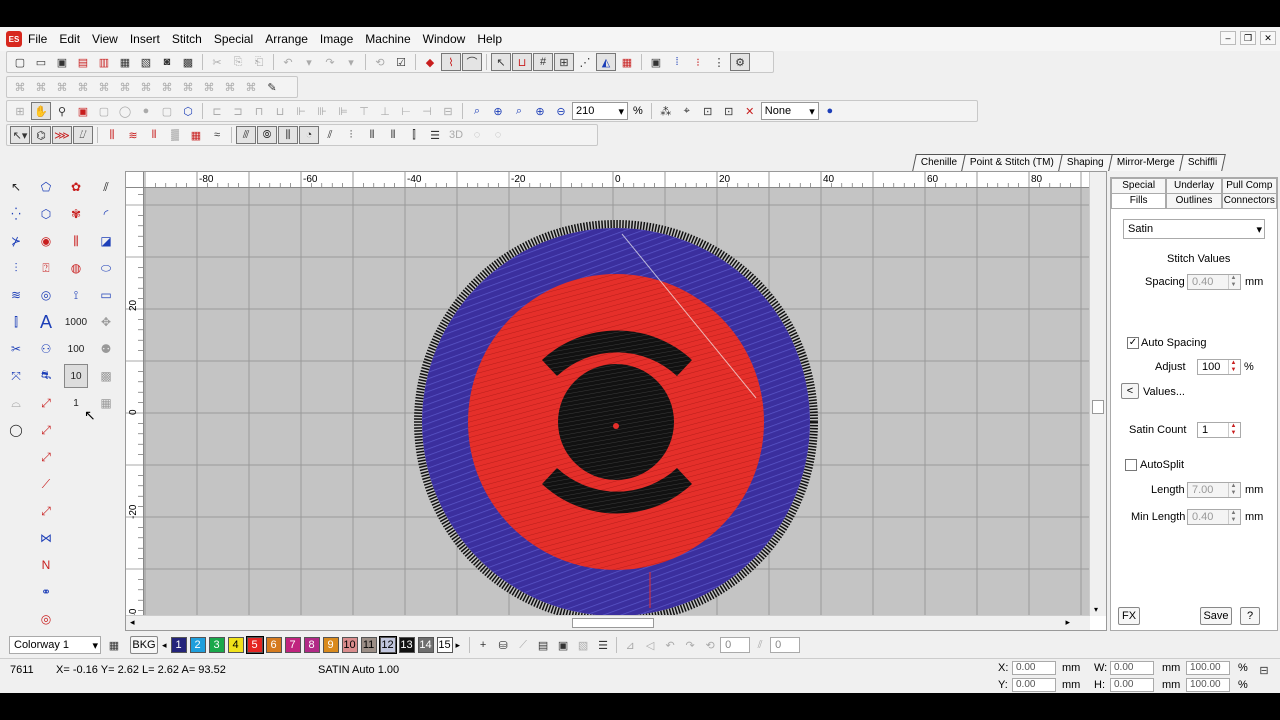 The height and width of the screenshot is (720, 1280). Describe the element at coordinates (83, 87) in the screenshot. I see `image-tool-4-icon: ⌘` at that location.